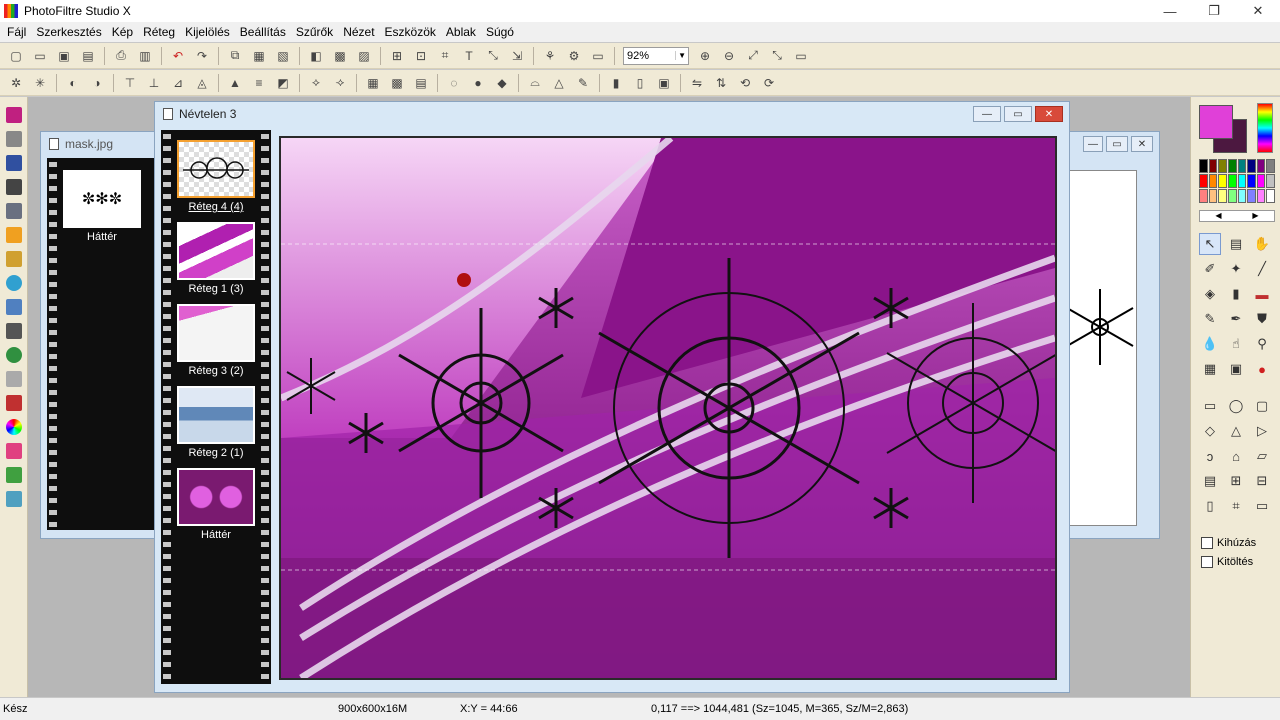 The height and width of the screenshot is (720, 1280). I want to click on doc-title-bar: Névtelen 3, so click(612, 114).